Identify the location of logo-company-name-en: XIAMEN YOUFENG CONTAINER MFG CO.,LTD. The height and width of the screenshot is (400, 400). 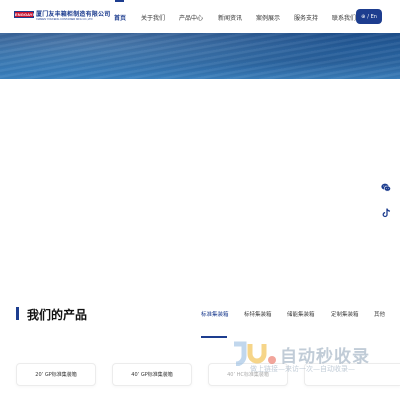
(64, 19).